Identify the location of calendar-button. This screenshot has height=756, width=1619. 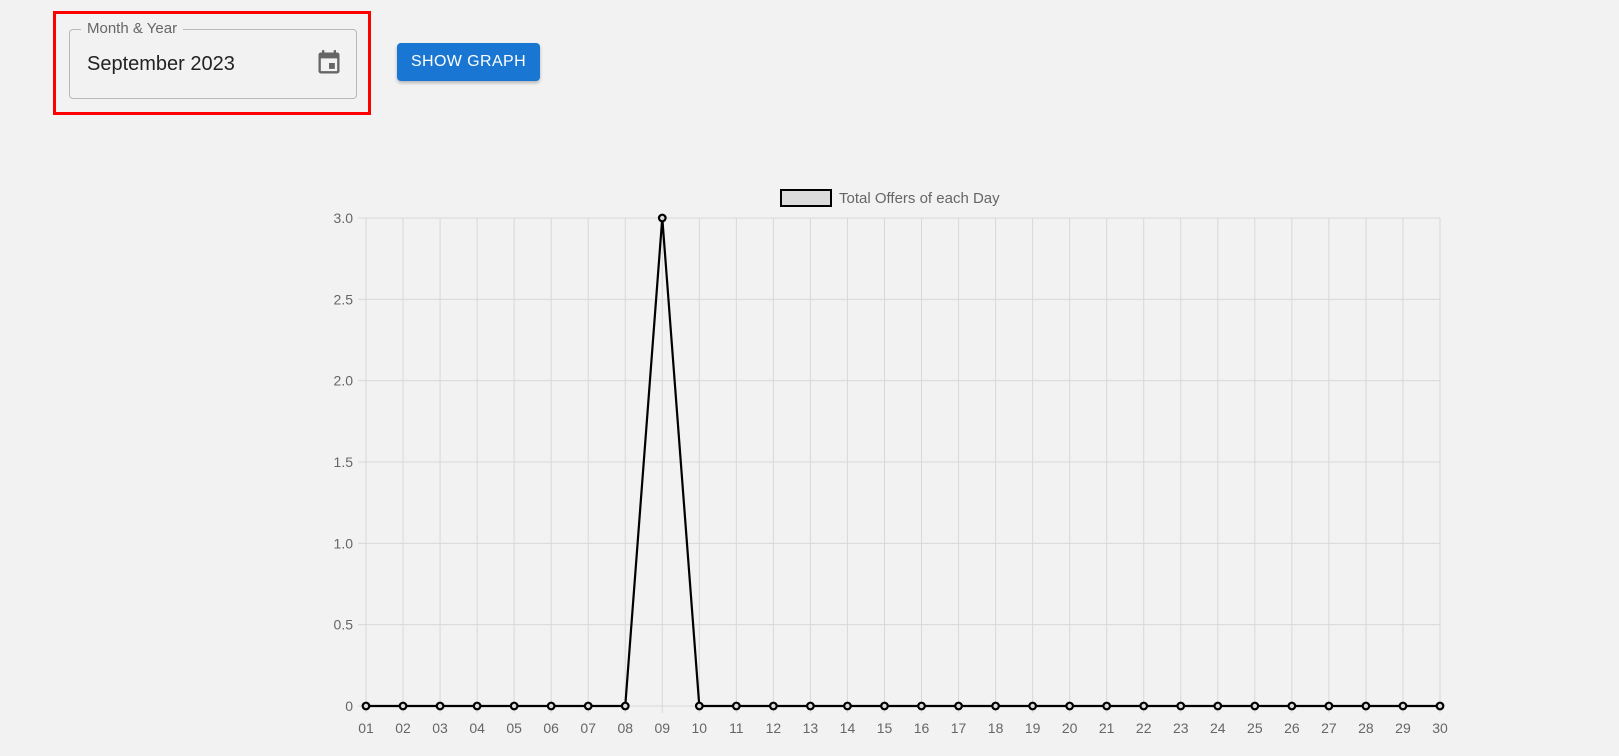
(329, 63).